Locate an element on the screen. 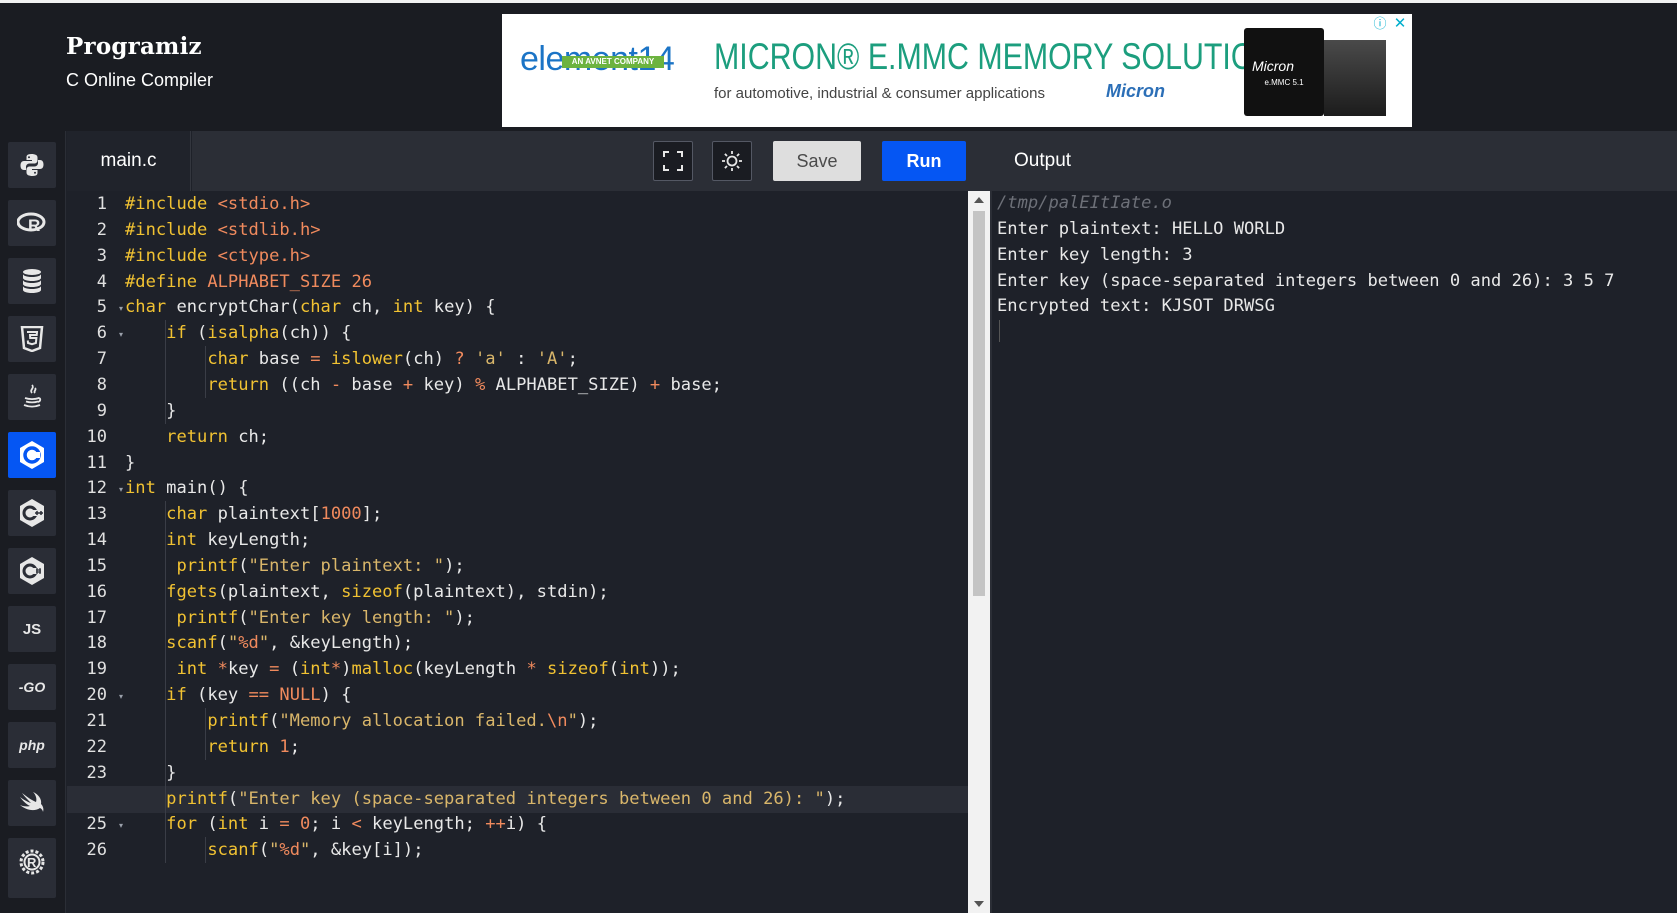 This screenshot has width=1677, height=913. run-button: Run is located at coordinates (924, 161).